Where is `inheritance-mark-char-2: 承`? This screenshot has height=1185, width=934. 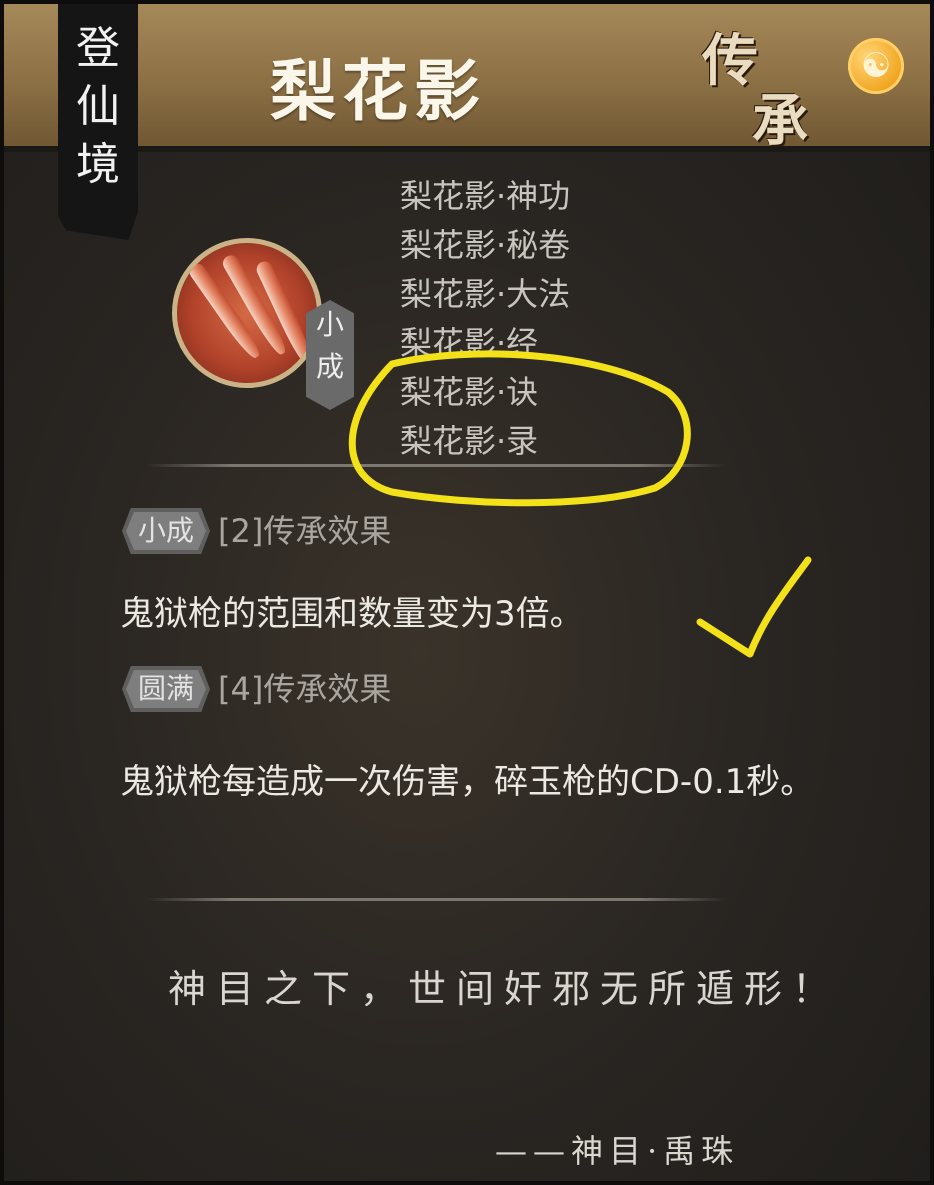 inheritance-mark-char-2: 承 is located at coordinates (780, 121).